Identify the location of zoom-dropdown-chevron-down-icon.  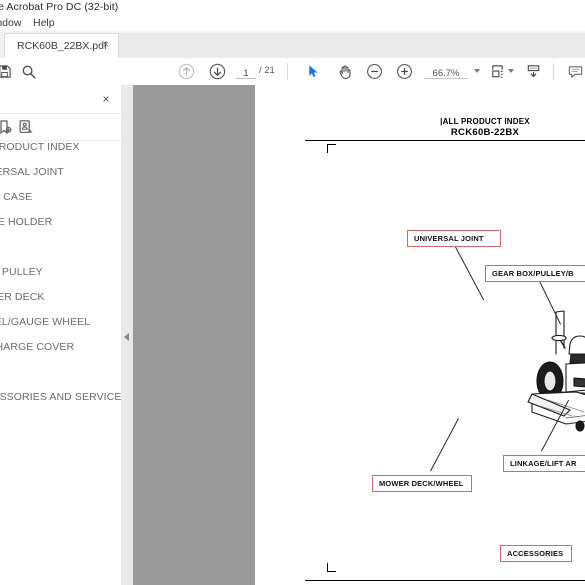
(477, 71).